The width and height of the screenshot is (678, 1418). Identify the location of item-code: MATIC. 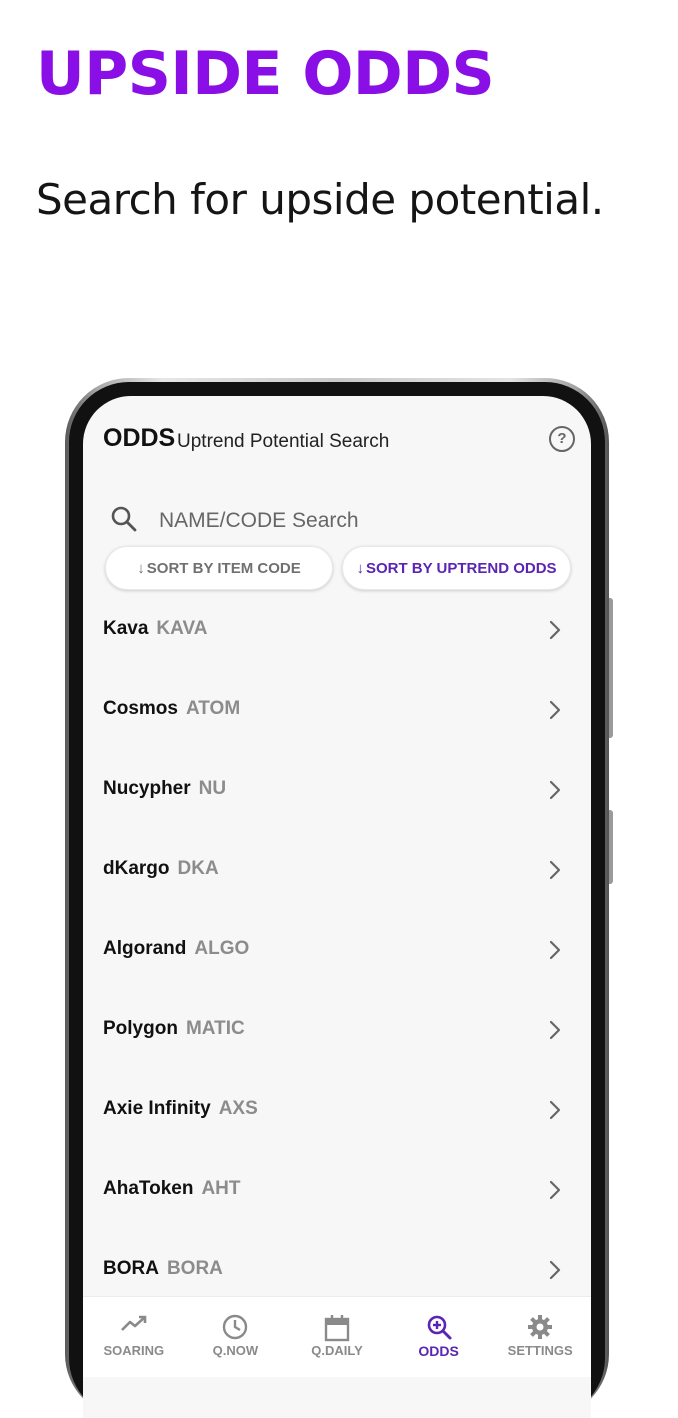
(215, 1028).